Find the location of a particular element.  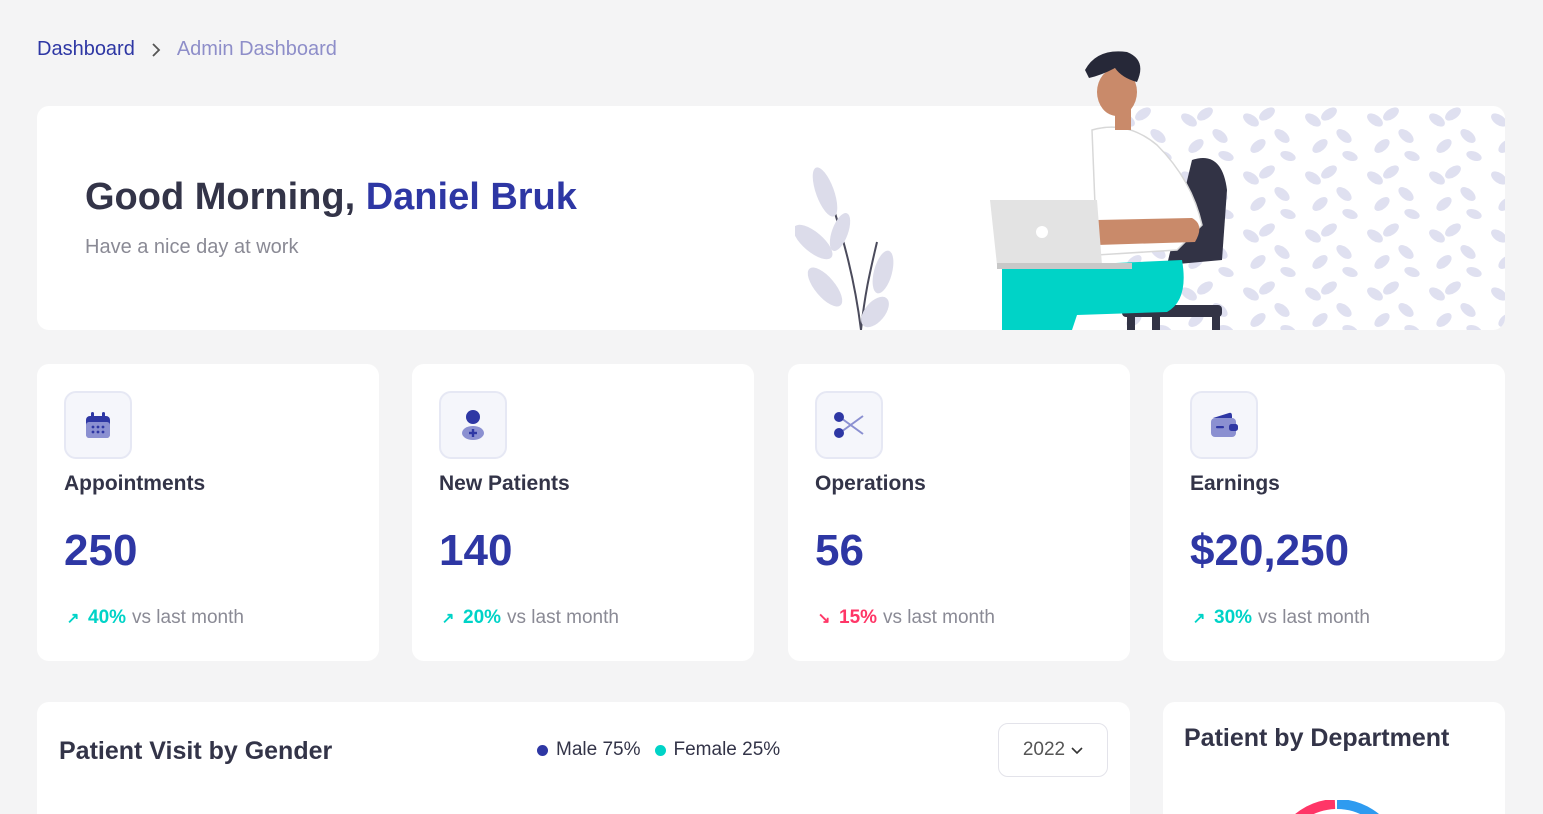

breadcrumb-current: Admin Dashboard is located at coordinates (256, 49).